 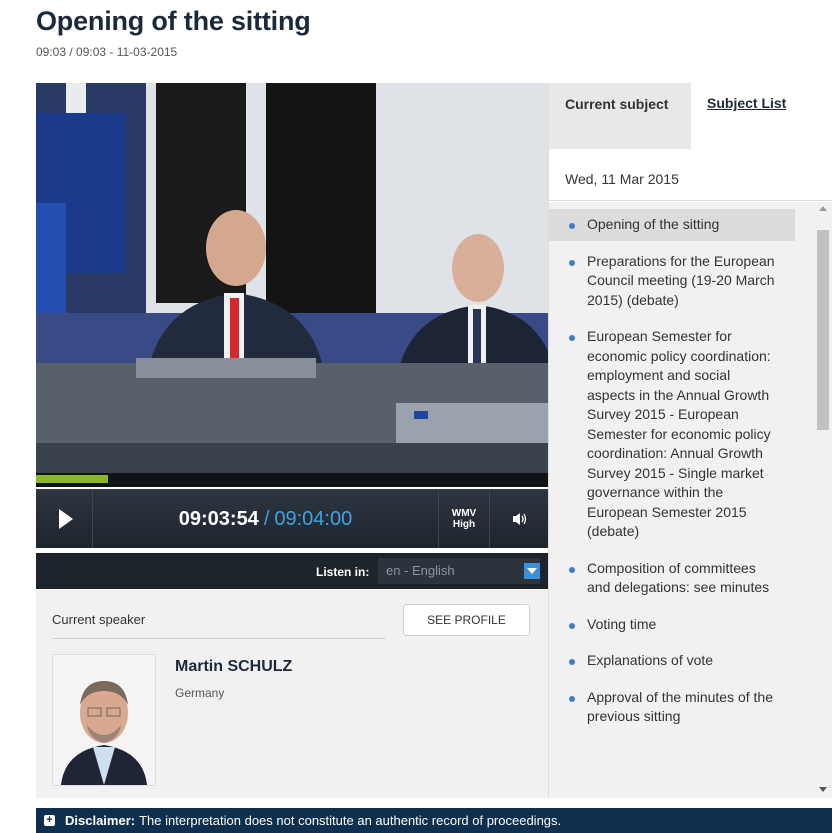 I want to click on speaker-name: Martin SCHULZ, so click(x=233, y=667).